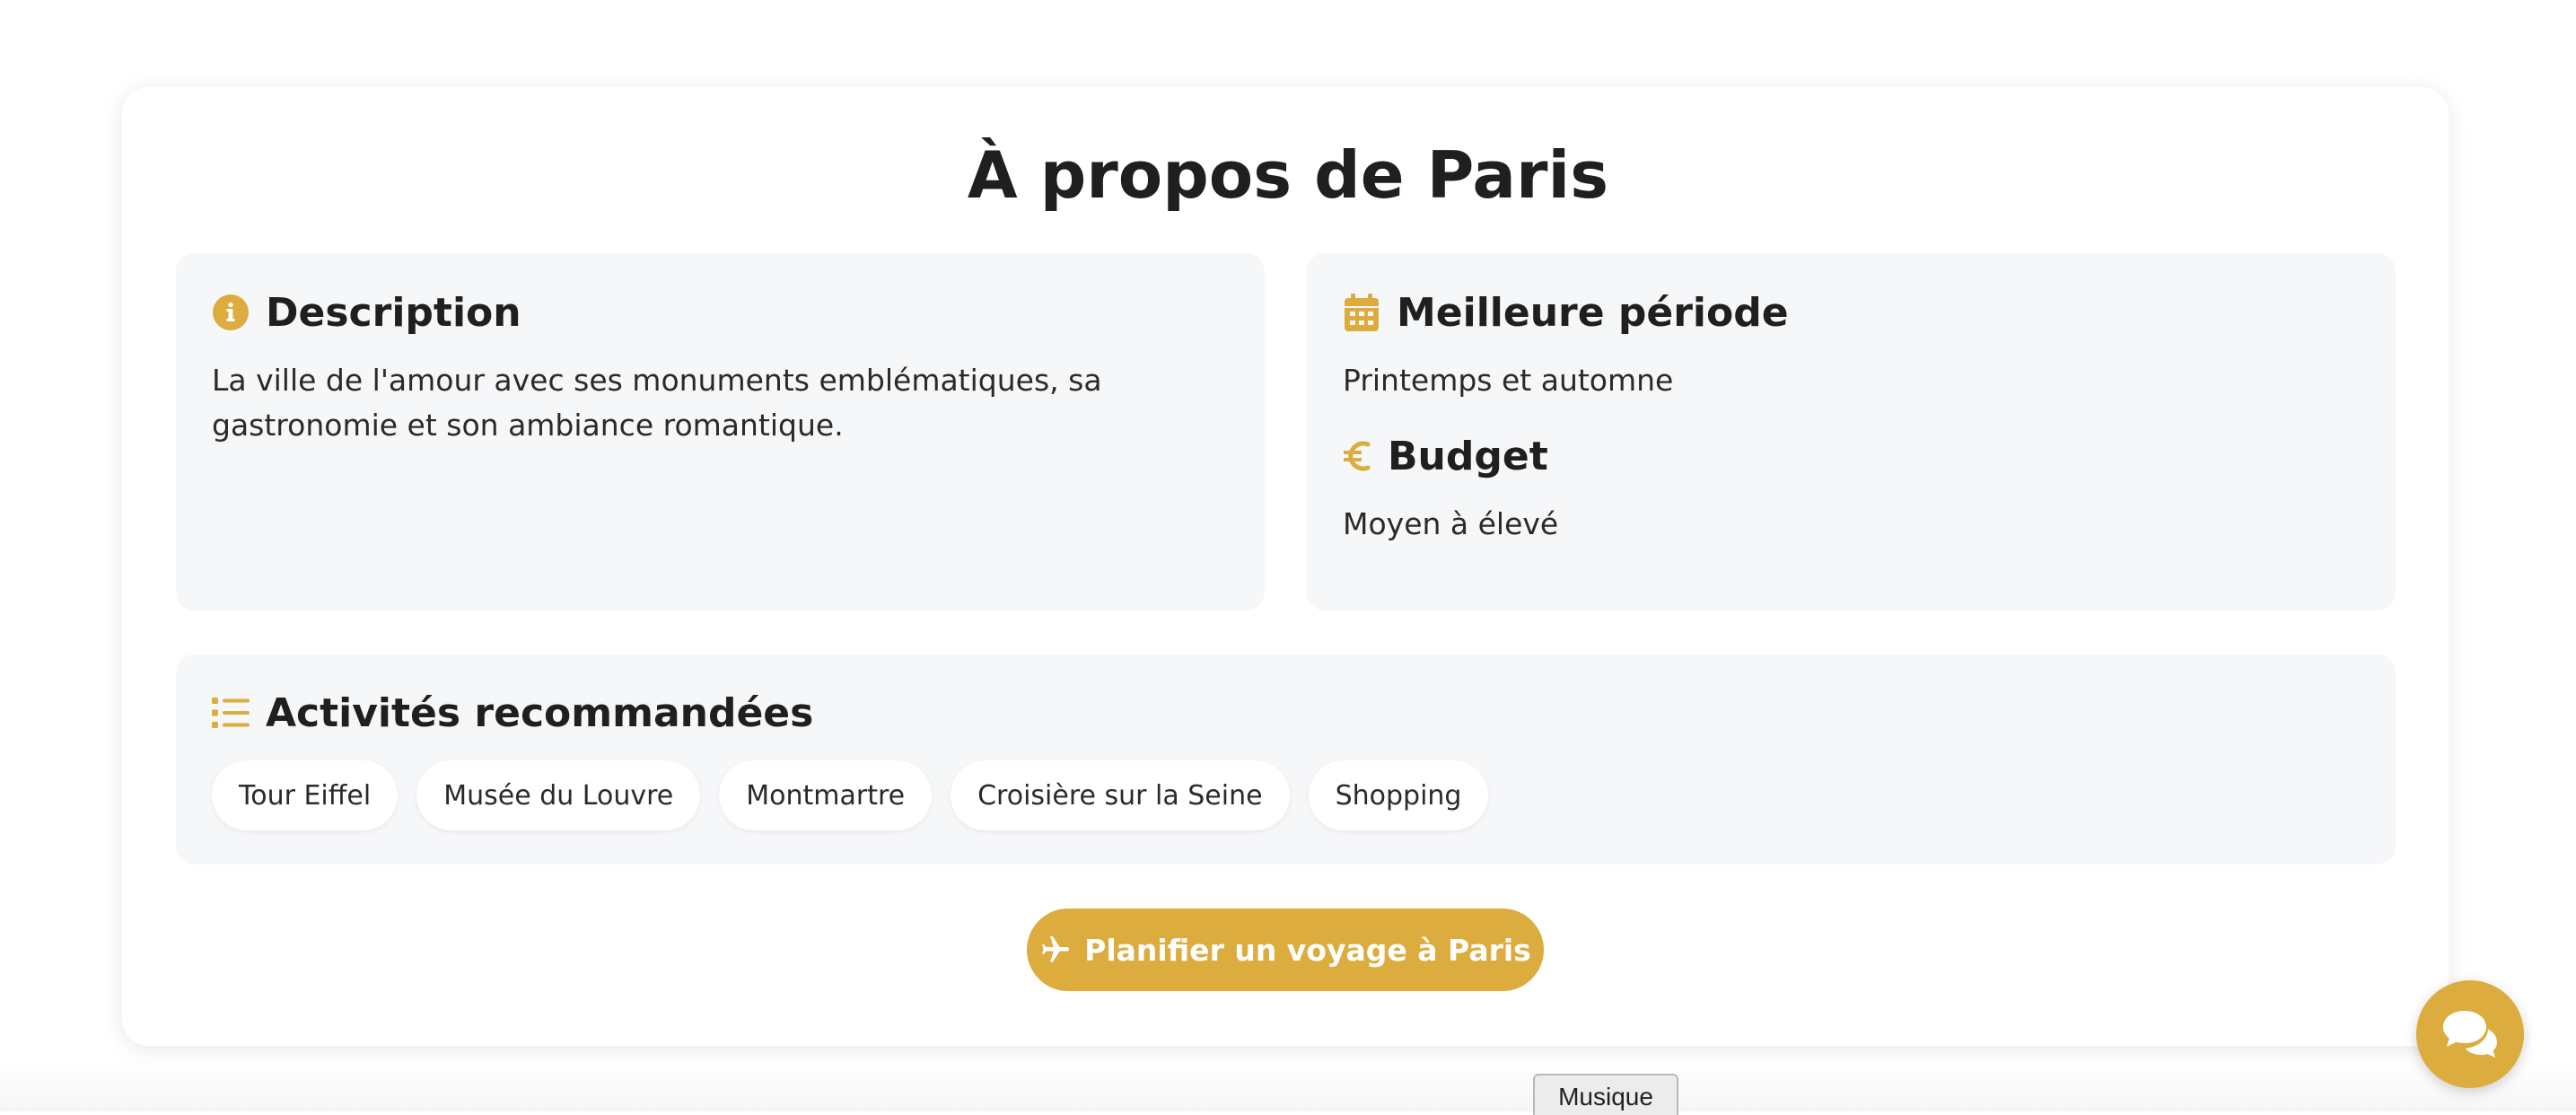  Describe the element at coordinates (826, 795) in the screenshot. I see `activity-tag: Montmartre` at that location.